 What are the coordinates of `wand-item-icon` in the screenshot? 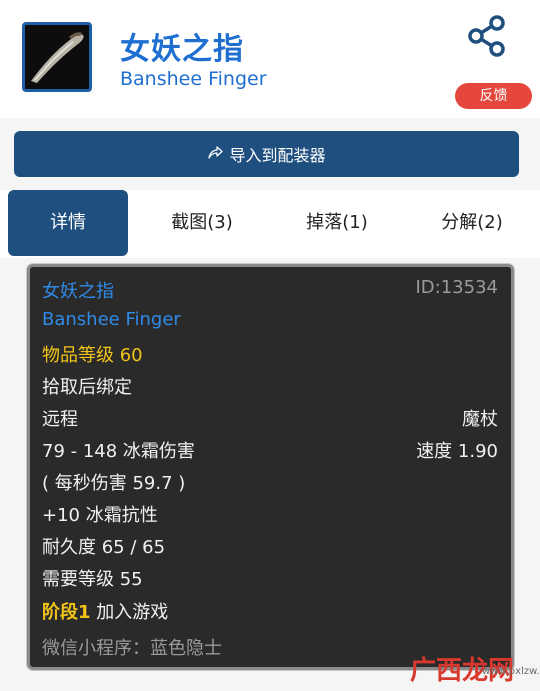 It's located at (57, 57).